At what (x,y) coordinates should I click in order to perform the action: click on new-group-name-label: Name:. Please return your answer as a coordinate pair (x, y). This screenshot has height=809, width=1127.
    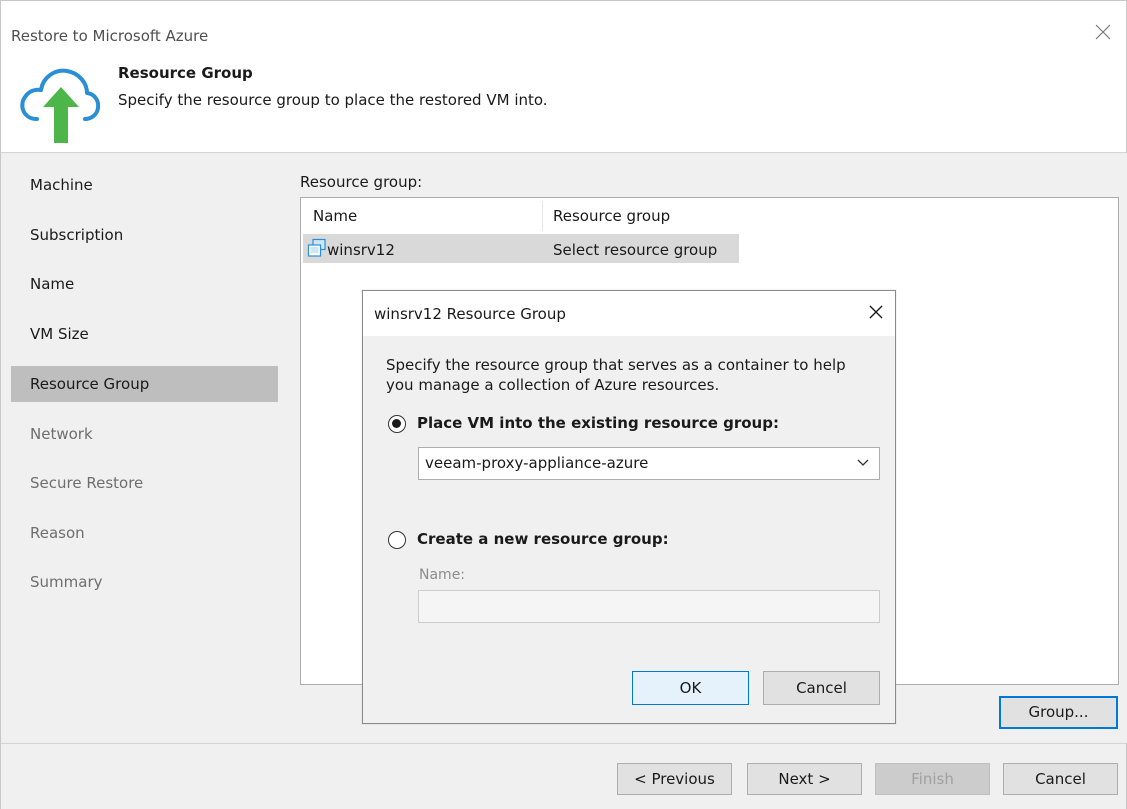
    Looking at the image, I should click on (442, 575).